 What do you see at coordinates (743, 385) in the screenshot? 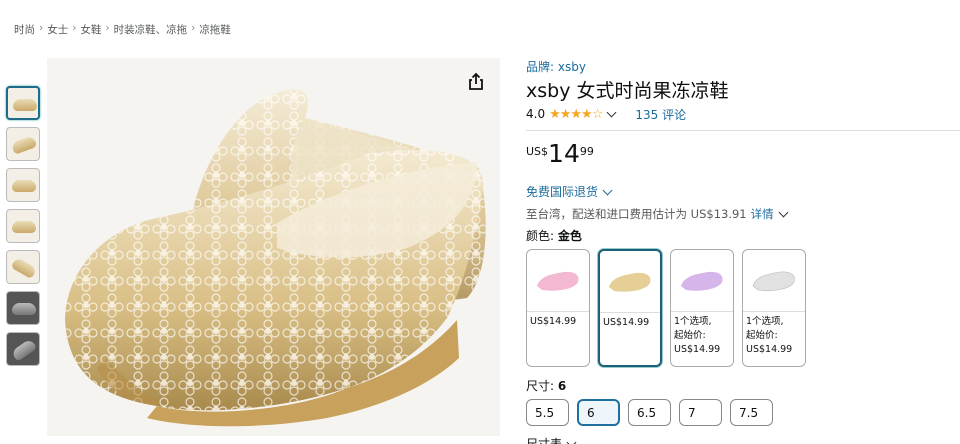
I see `size-selector-label: 尺寸: 6` at bounding box center [743, 385].